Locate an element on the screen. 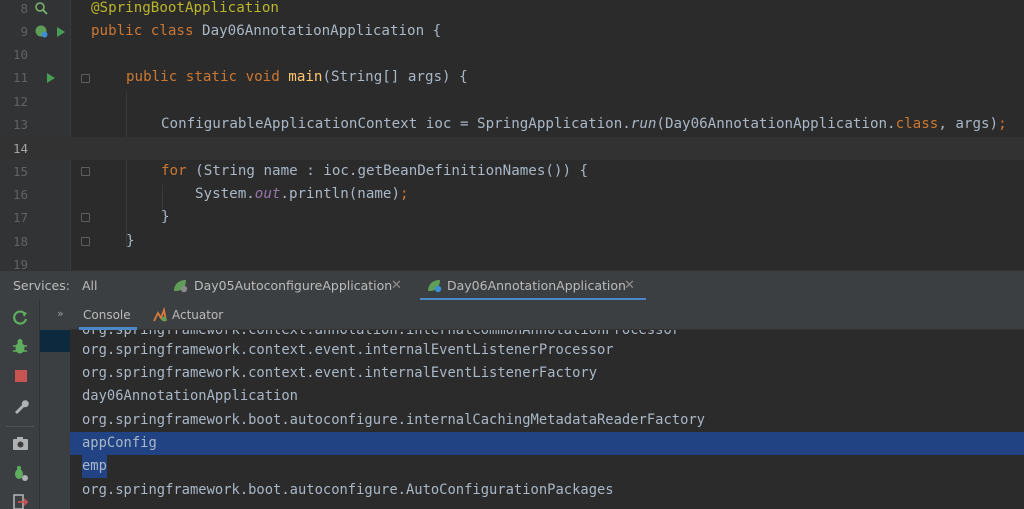 Image resolution: width=1024 pixels, height=509 pixels. console-line: day06AnnotationApplication is located at coordinates (547, 396).